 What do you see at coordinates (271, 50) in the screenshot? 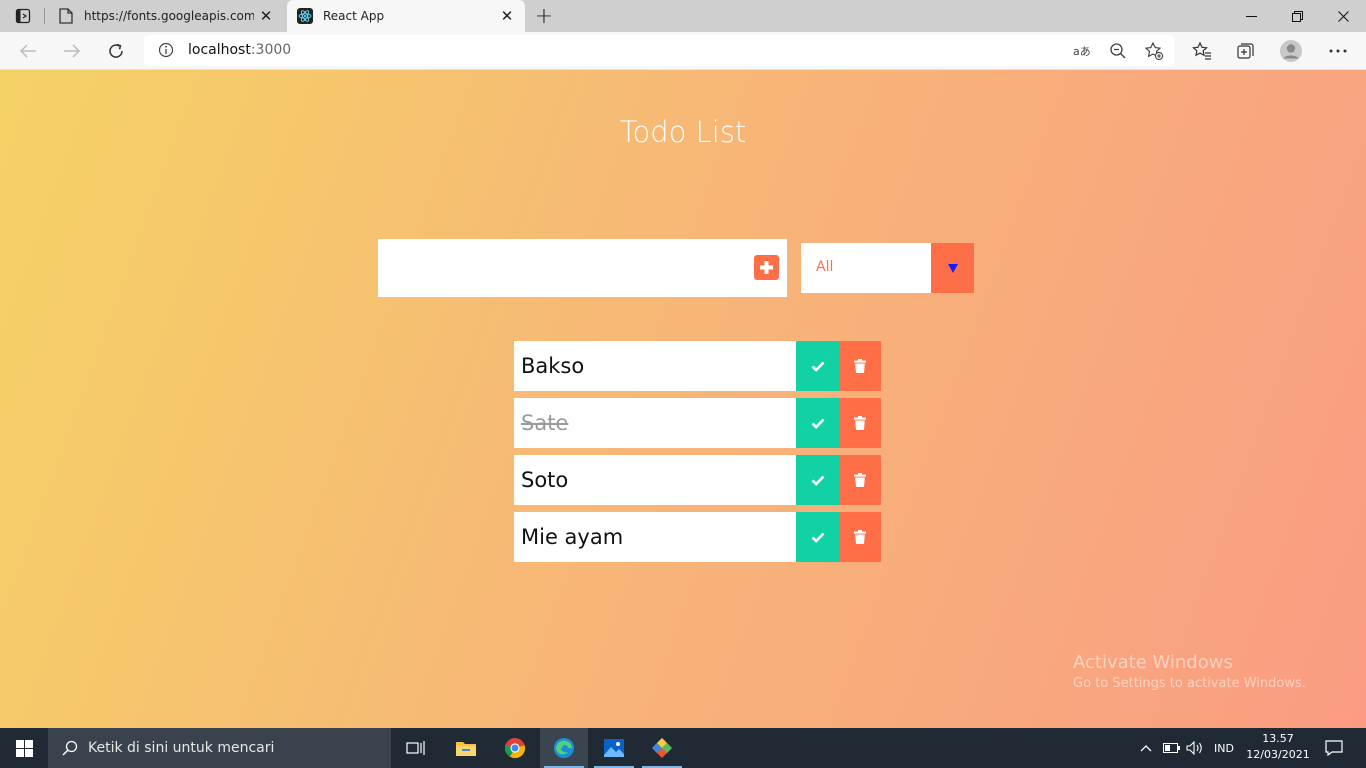
I see `url-port: :3000` at bounding box center [271, 50].